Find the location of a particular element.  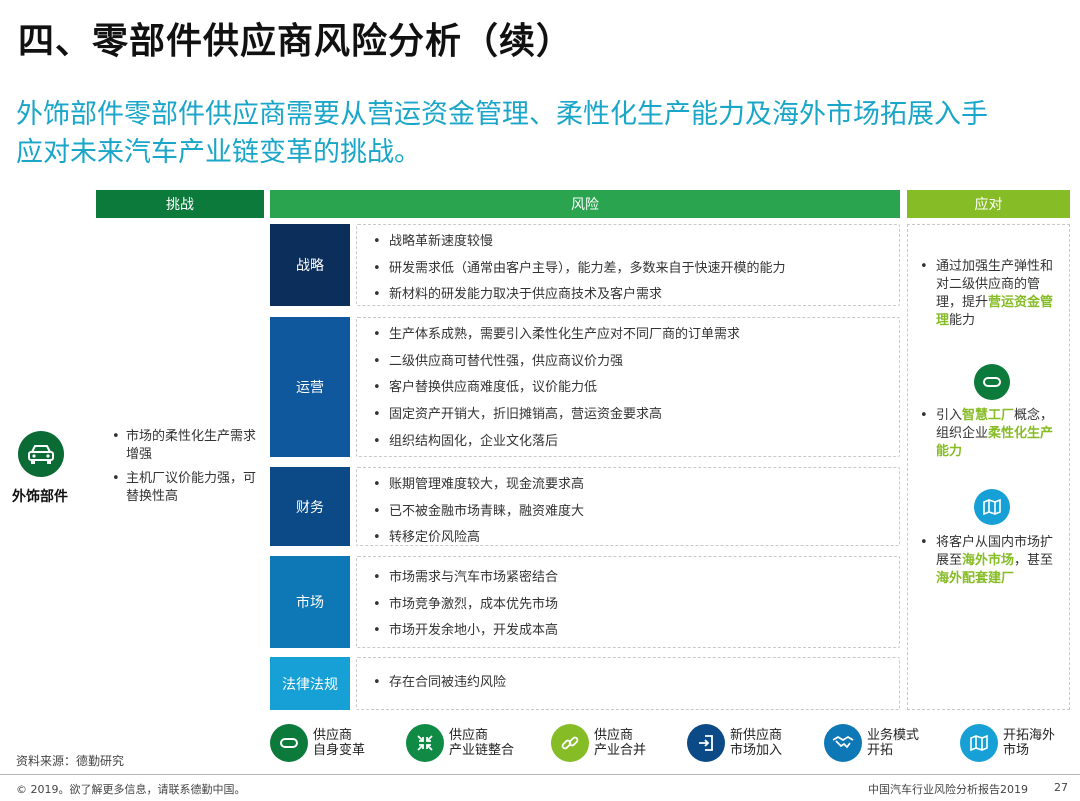

risk-item: 市场竞争激烈，成本优先市场 is located at coordinates (636, 605).